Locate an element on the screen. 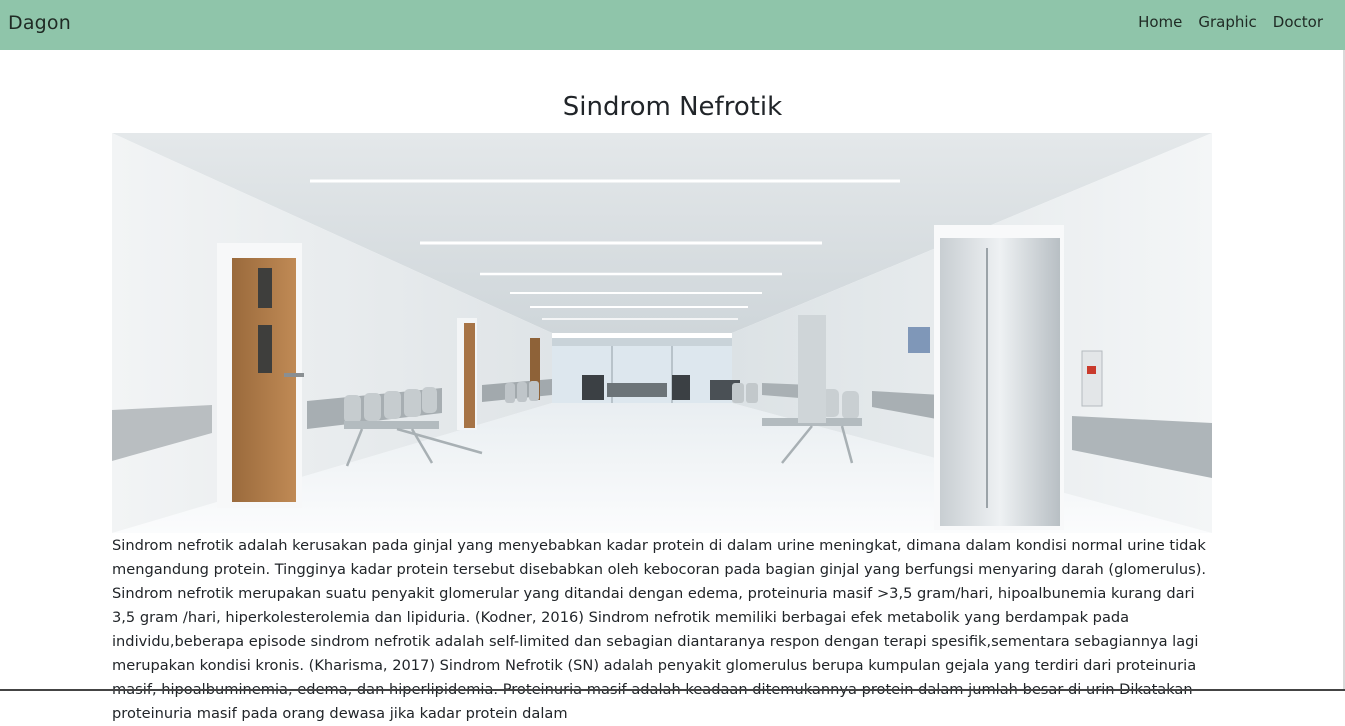 This screenshot has width=1345, height=726. page-title: Sindrom Nefrotik is located at coordinates (672, 107).